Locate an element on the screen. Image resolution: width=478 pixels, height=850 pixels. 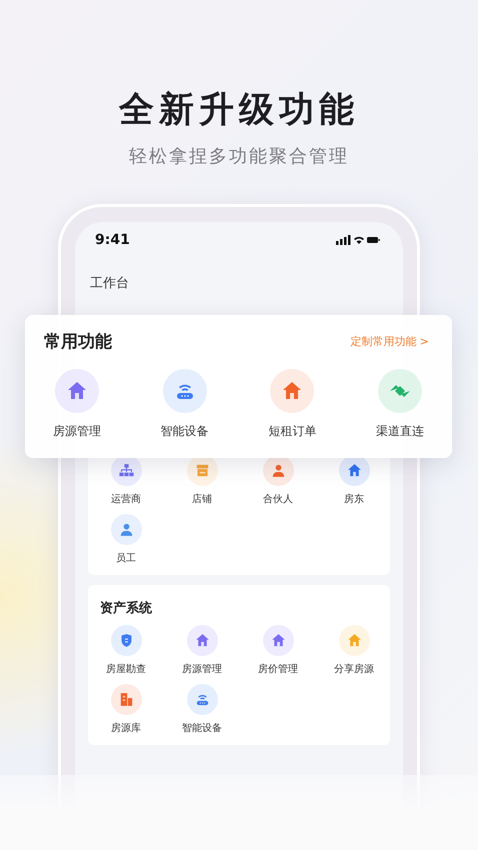
page-title: 工作台 is located at coordinates (109, 283).